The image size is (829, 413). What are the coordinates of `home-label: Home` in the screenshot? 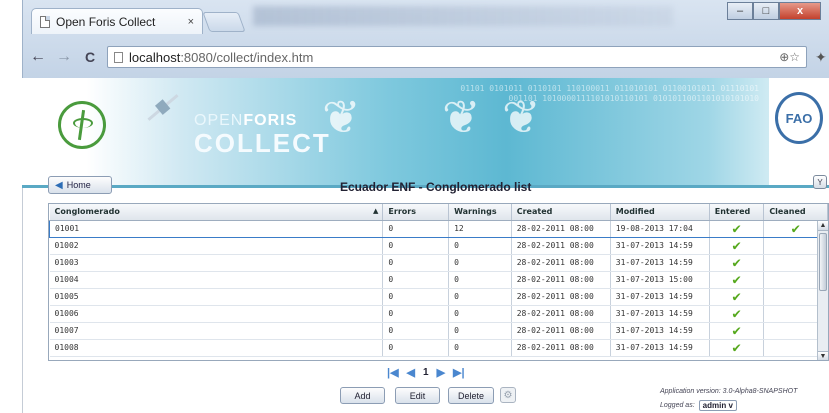 It's located at (78, 185).